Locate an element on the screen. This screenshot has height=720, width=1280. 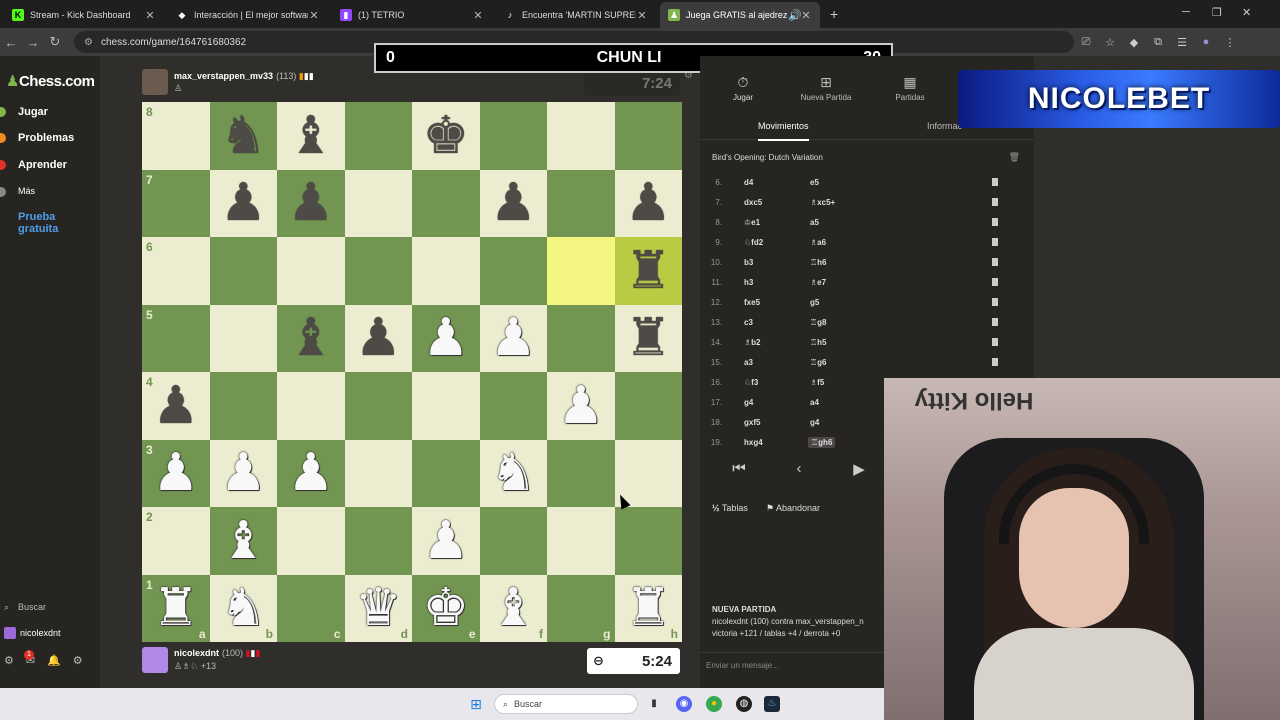
profile-avatar: ● is located at coordinates (1206, 42).